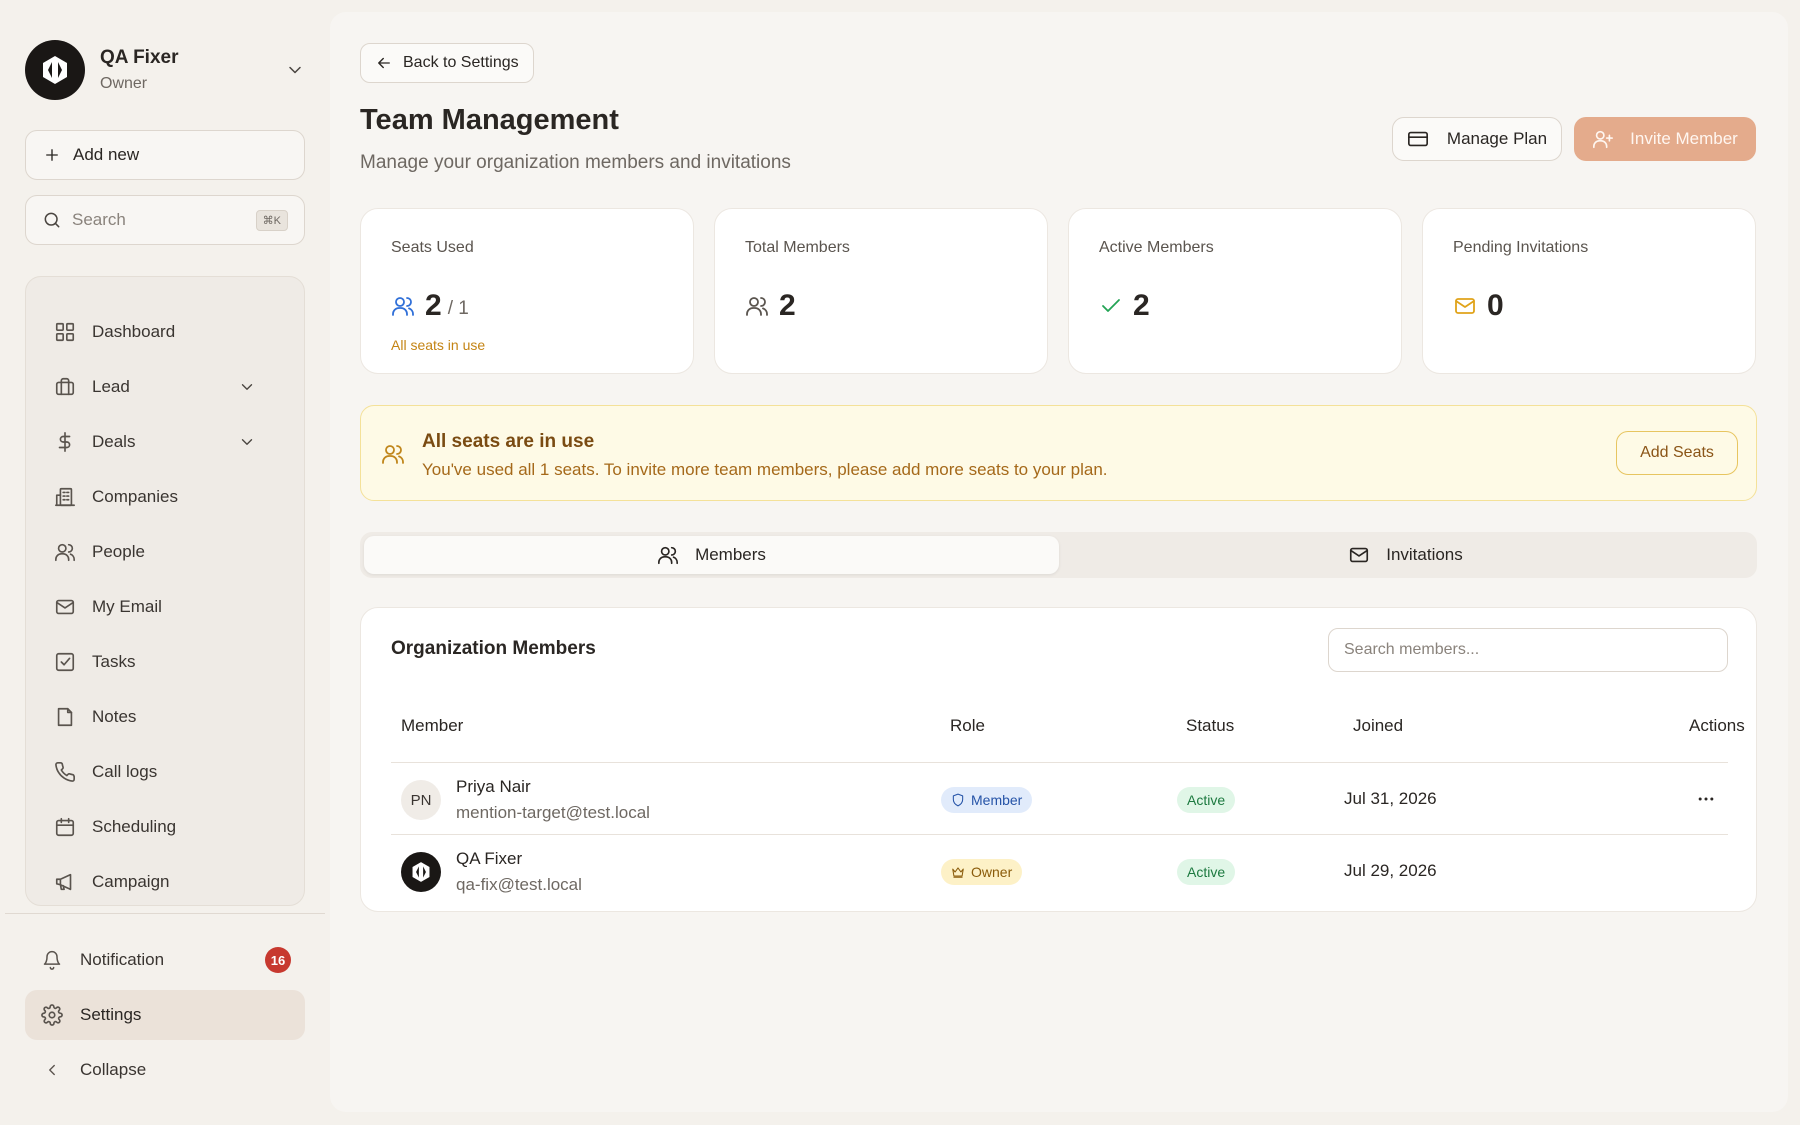 Image resolution: width=1800 pixels, height=1125 pixels. Describe the element at coordinates (165, 552) in the screenshot. I see `sidebar-item-people: People` at that location.